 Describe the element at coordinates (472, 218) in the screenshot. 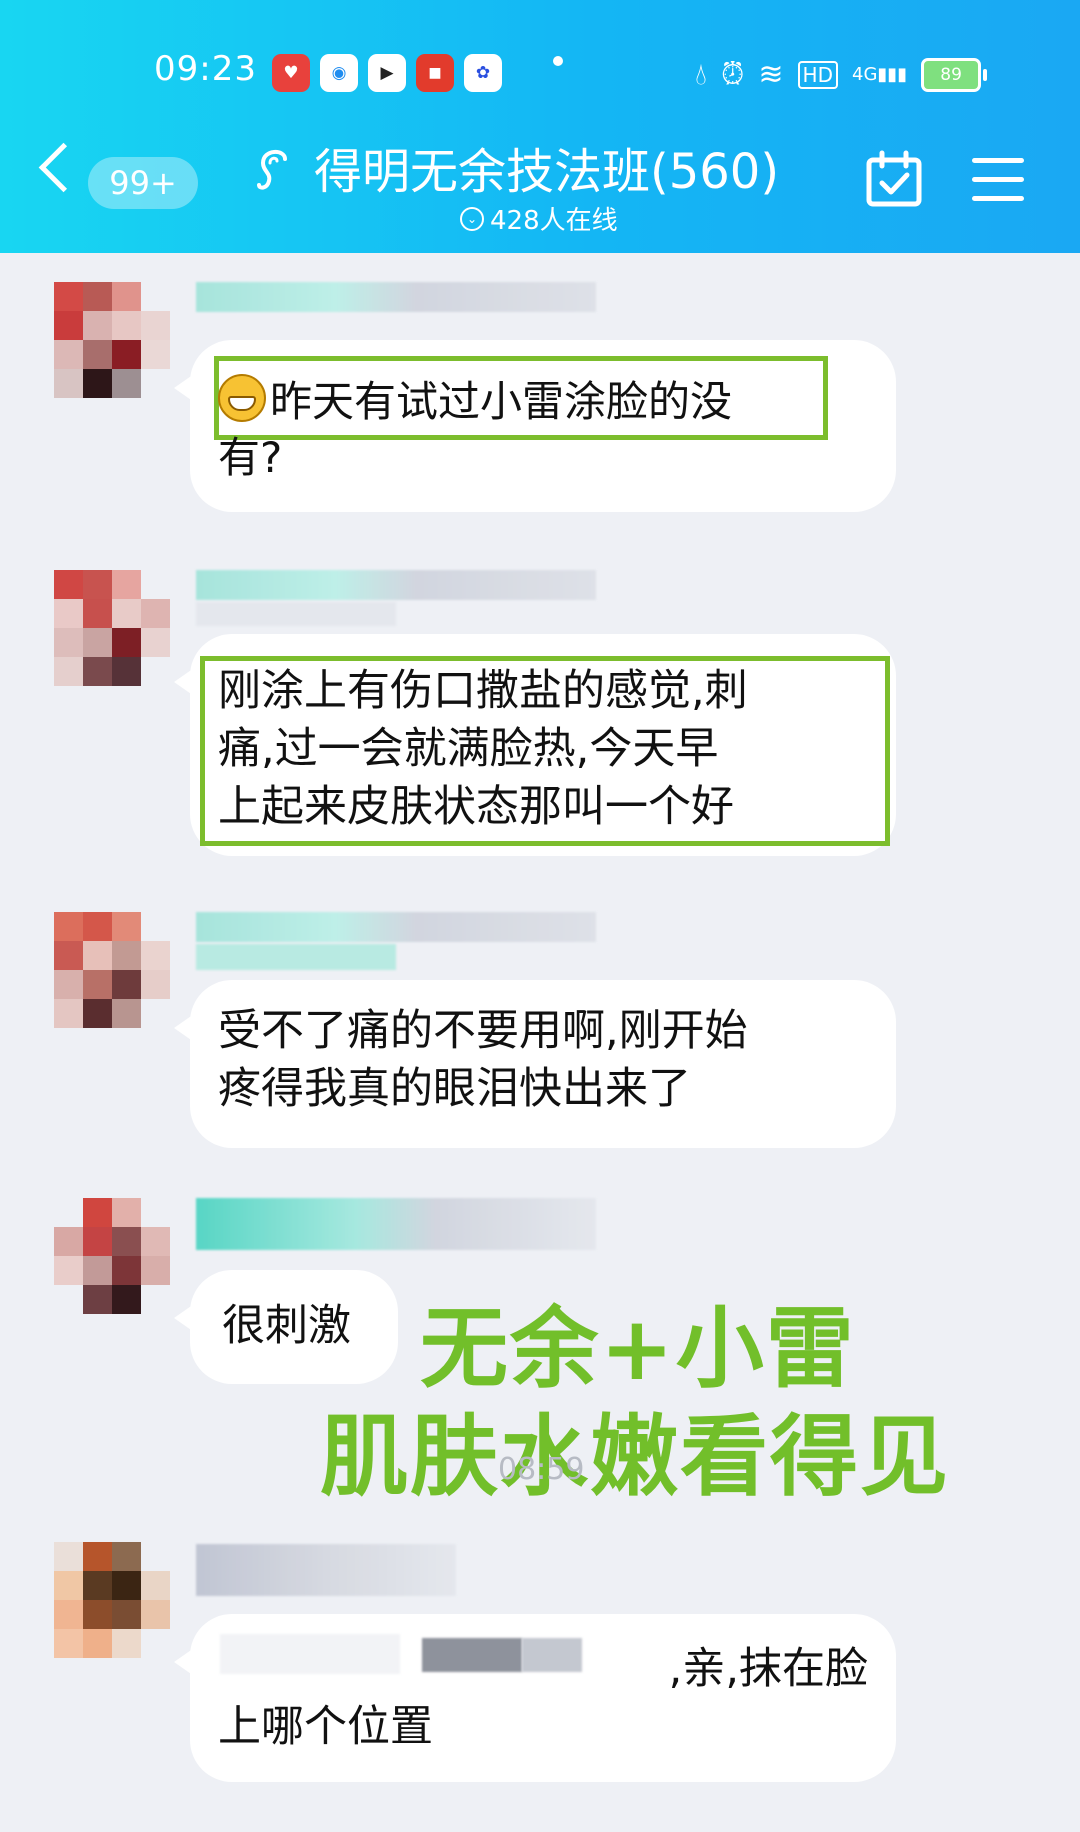

I see `chevron-down-icon: ⌄` at that location.